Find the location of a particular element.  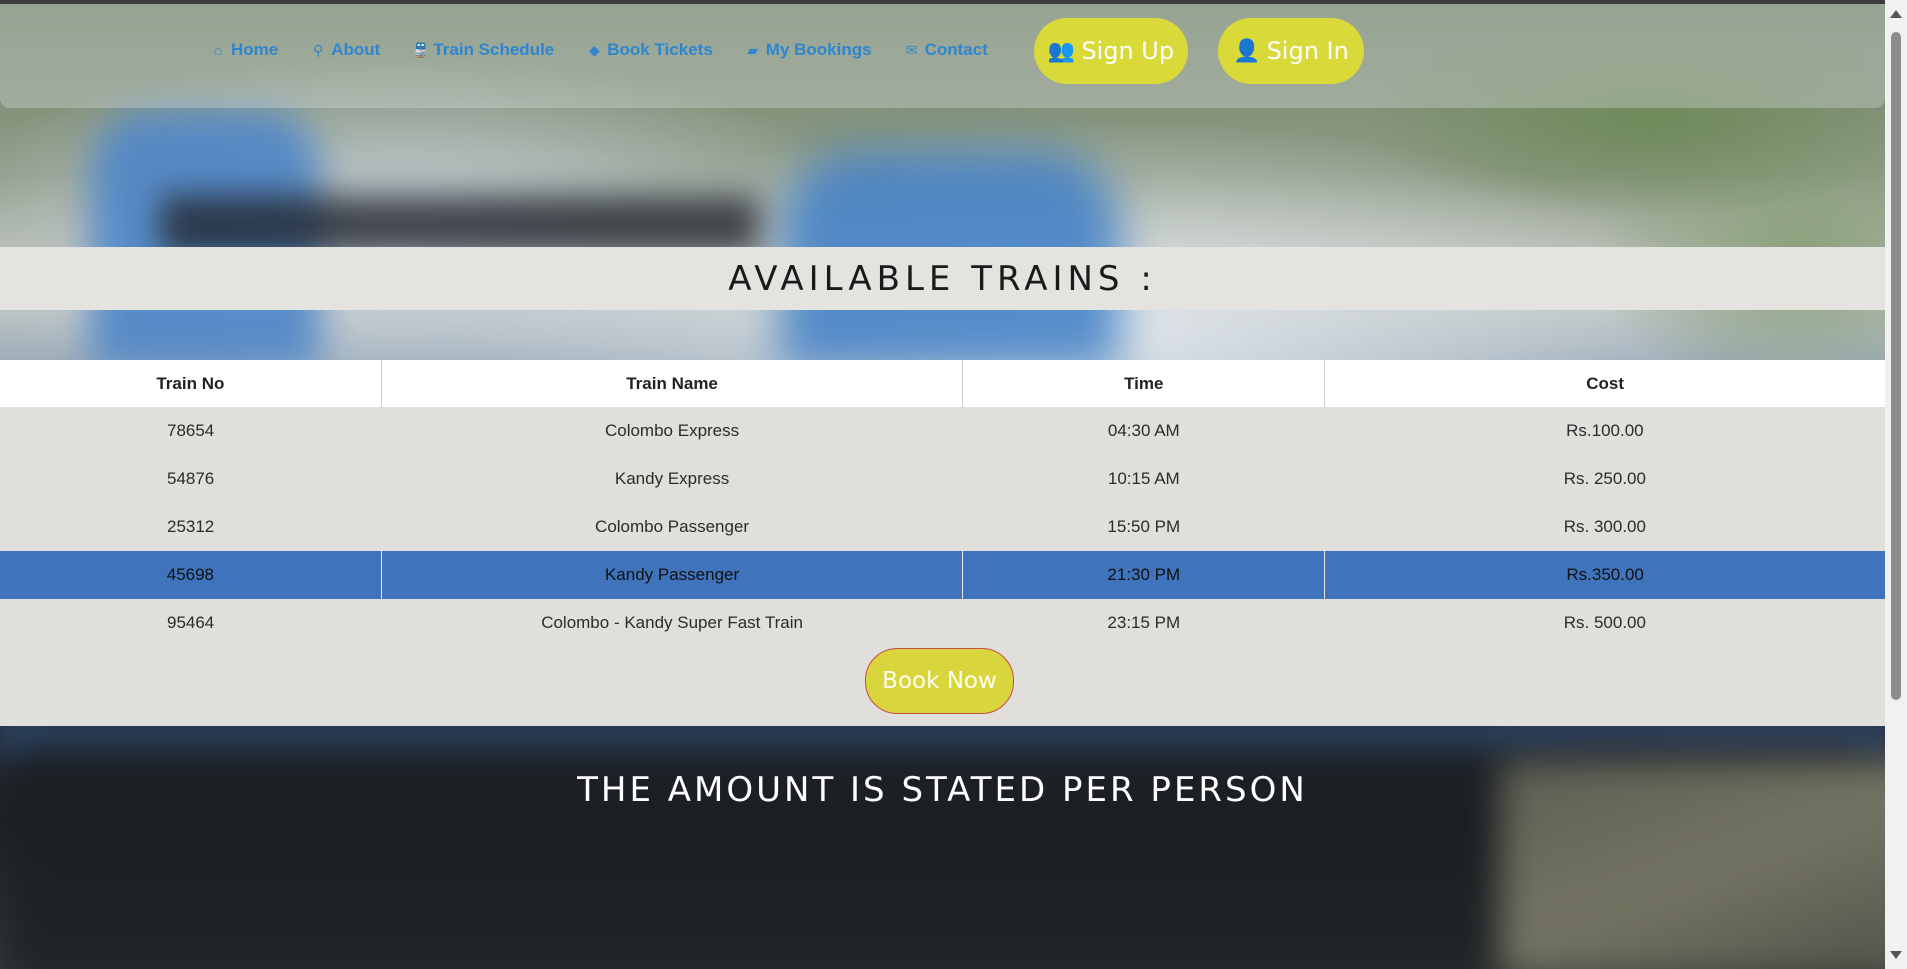

cell-train-no: 45698 is located at coordinates (191, 575).